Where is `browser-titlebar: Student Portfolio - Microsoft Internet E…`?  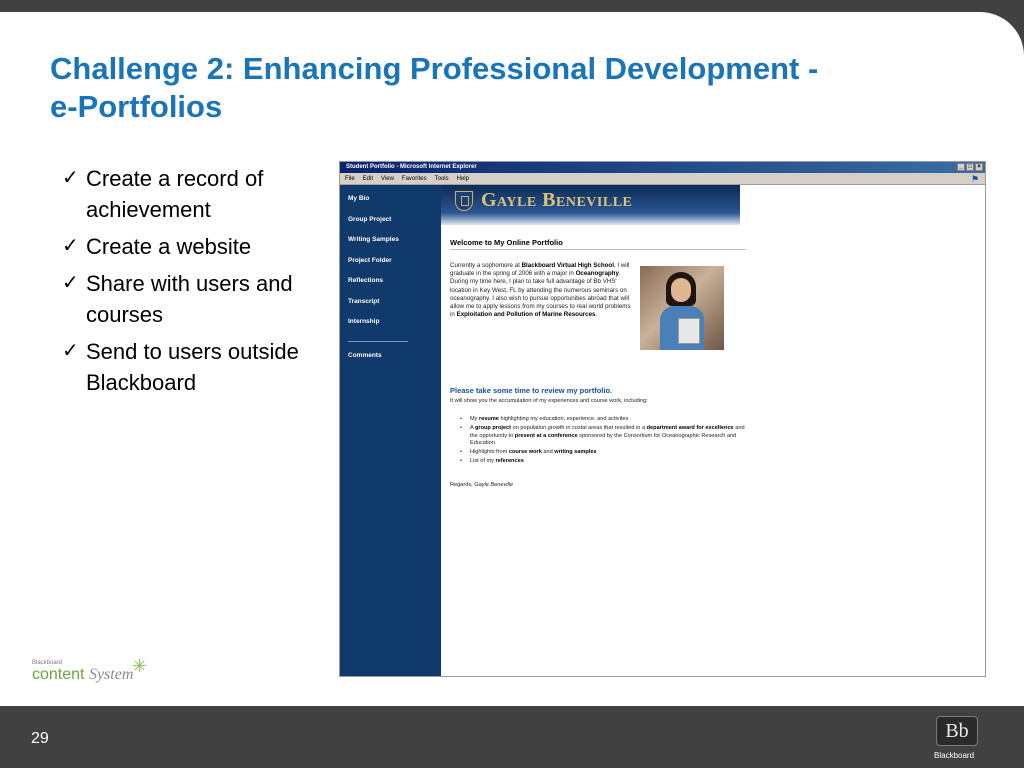
browser-titlebar: Student Portfolio - Microsoft Internet E… is located at coordinates (662, 167).